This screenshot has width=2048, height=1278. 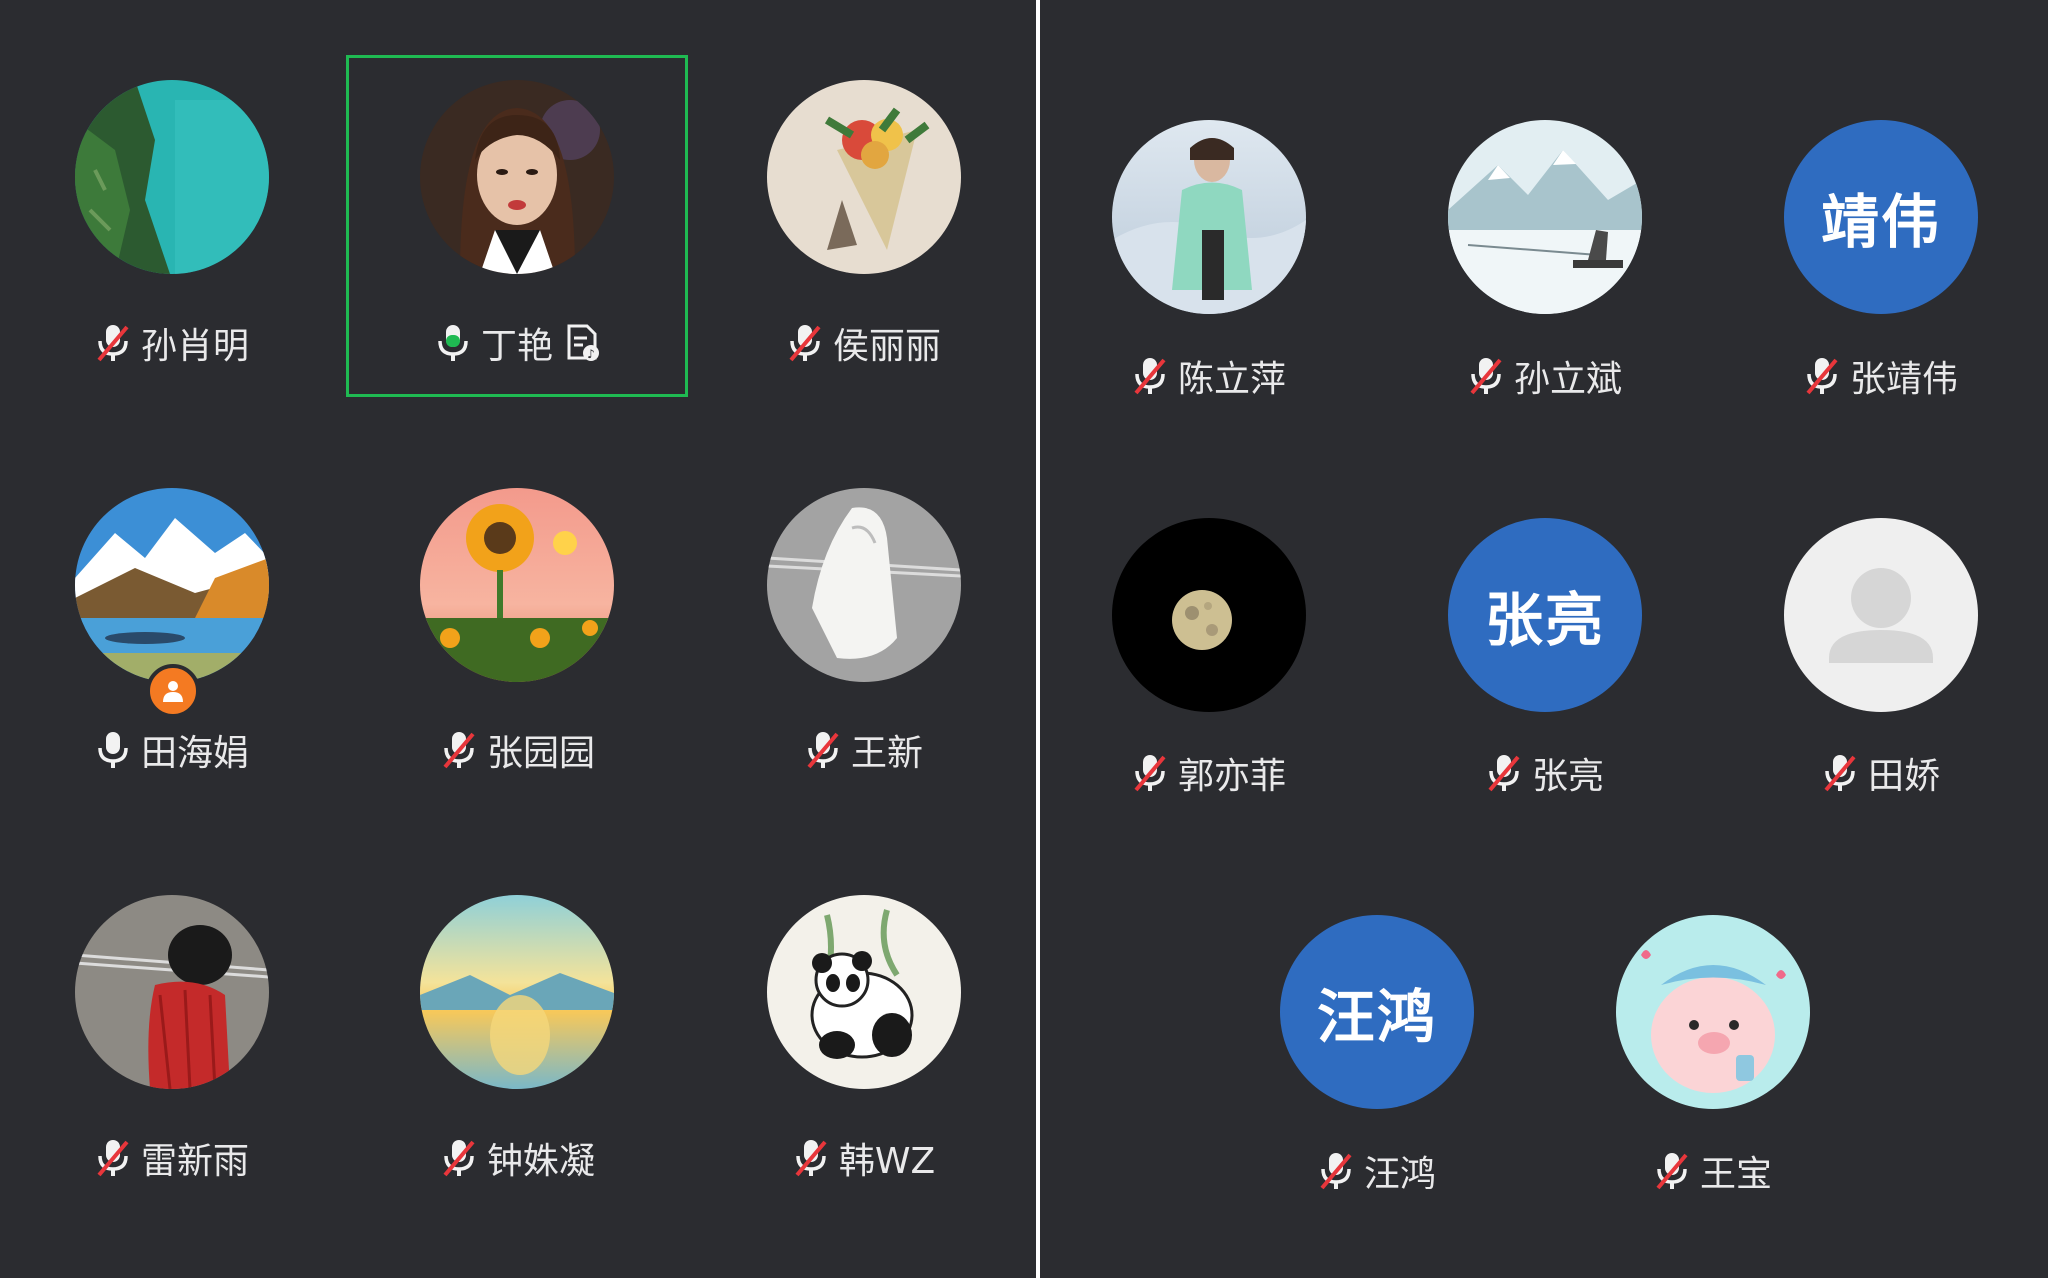 What do you see at coordinates (1567, 776) in the screenshot?
I see `participant-name: 张亮` at bounding box center [1567, 776].